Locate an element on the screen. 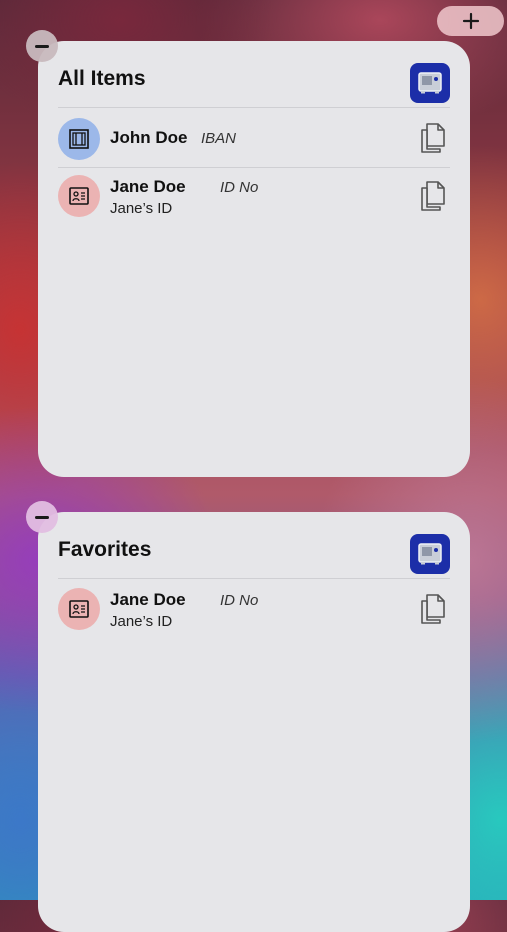  plus-icon is located at coordinates (470, 21).